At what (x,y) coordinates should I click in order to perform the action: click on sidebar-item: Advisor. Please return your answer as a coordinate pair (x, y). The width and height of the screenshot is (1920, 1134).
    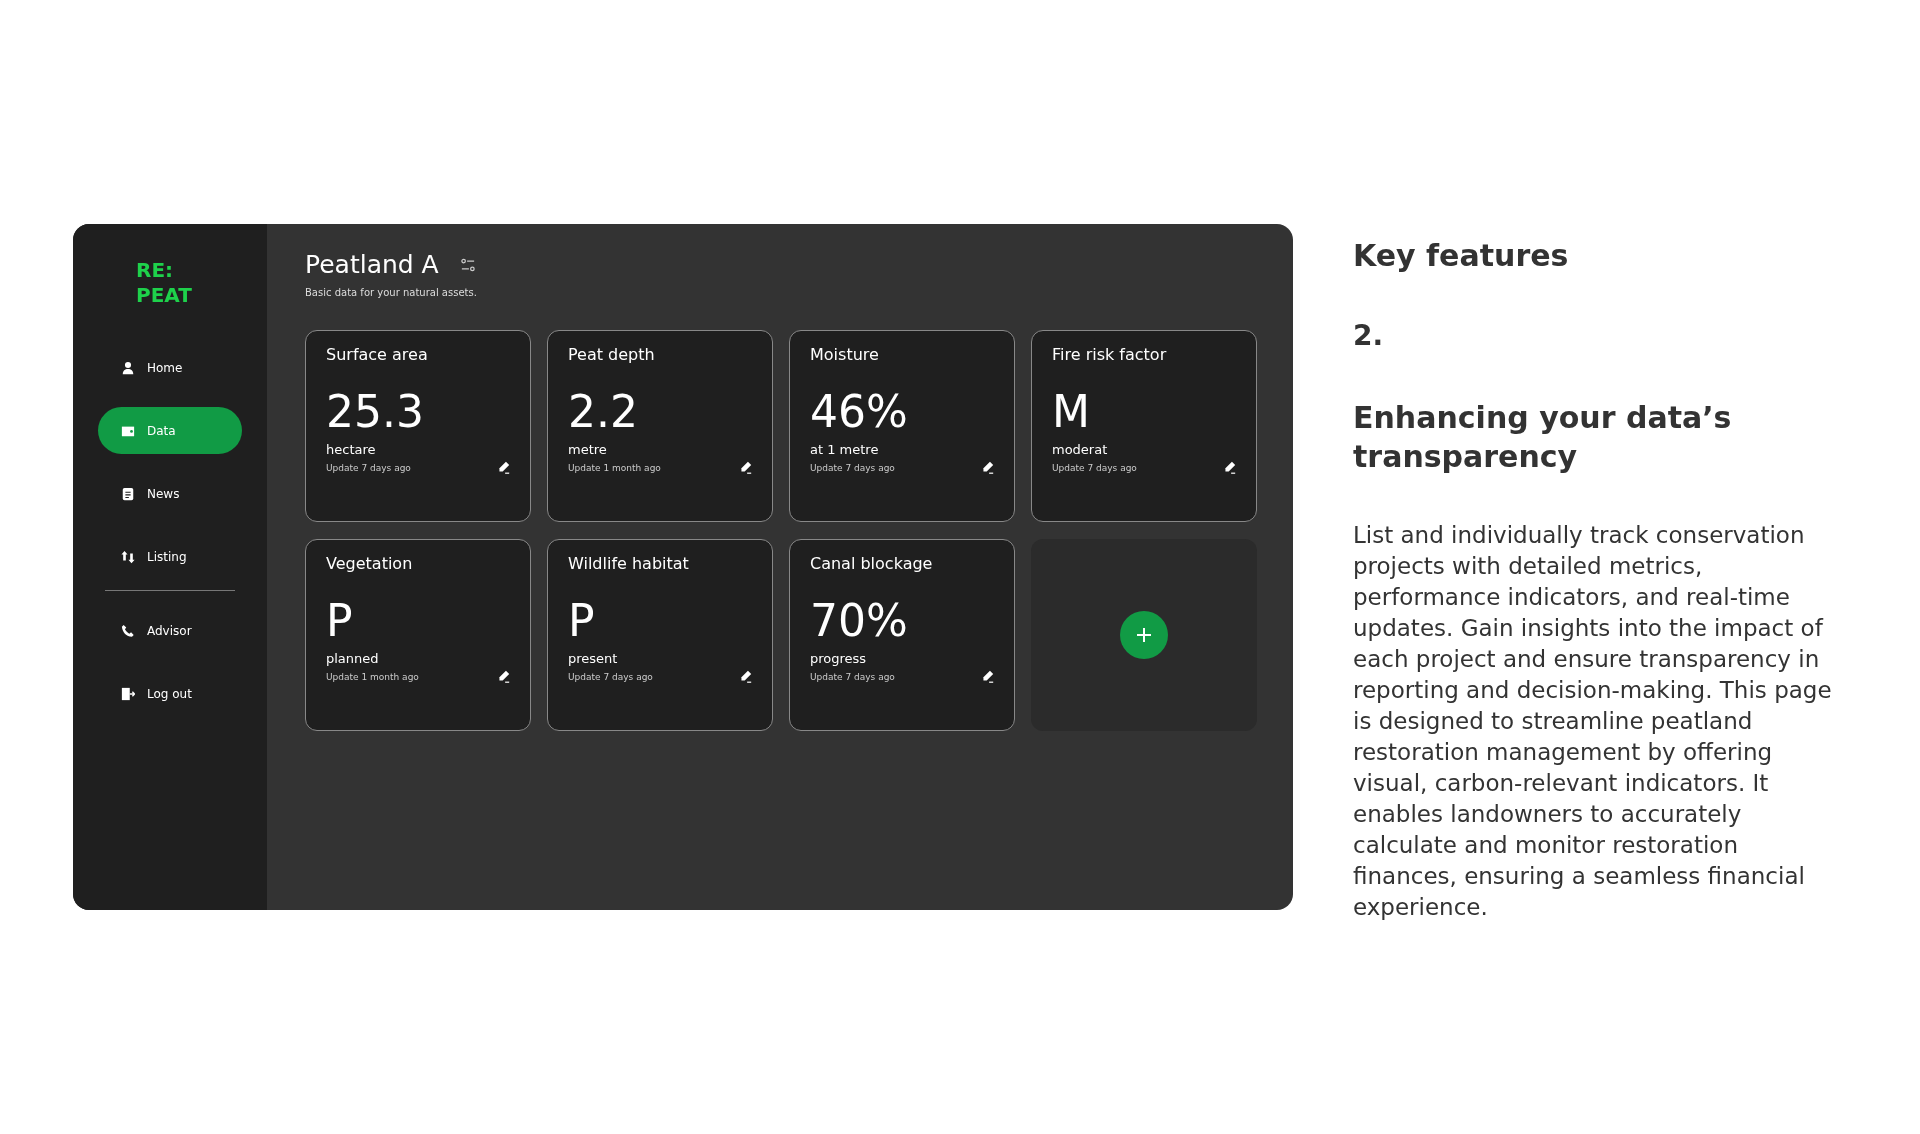
    Looking at the image, I should click on (170, 630).